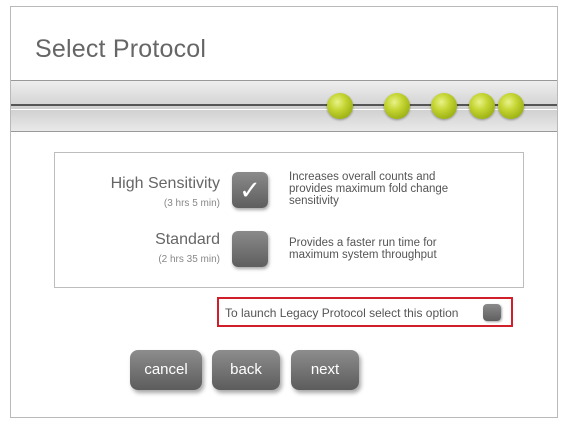 This screenshot has width=568, height=424. I want to click on option-standard-label: Standard, so click(187, 239).